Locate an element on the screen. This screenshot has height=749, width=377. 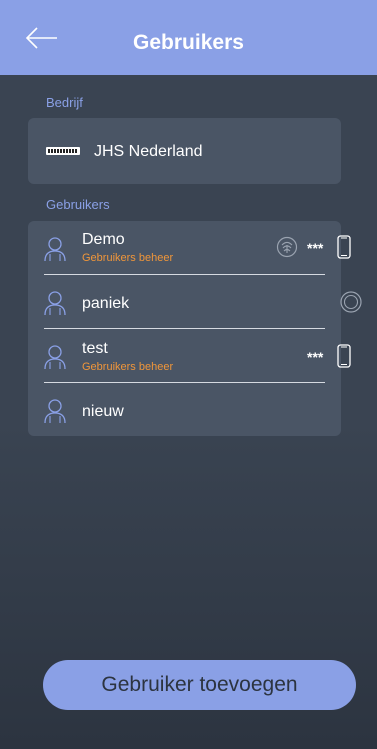
company-section-label: Bedrijf is located at coordinates (64, 102).